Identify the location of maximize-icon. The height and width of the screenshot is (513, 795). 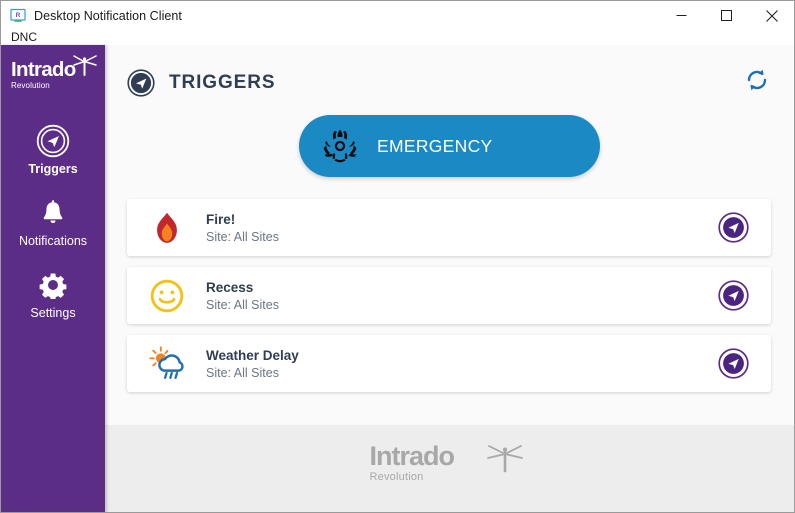
(726, 15).